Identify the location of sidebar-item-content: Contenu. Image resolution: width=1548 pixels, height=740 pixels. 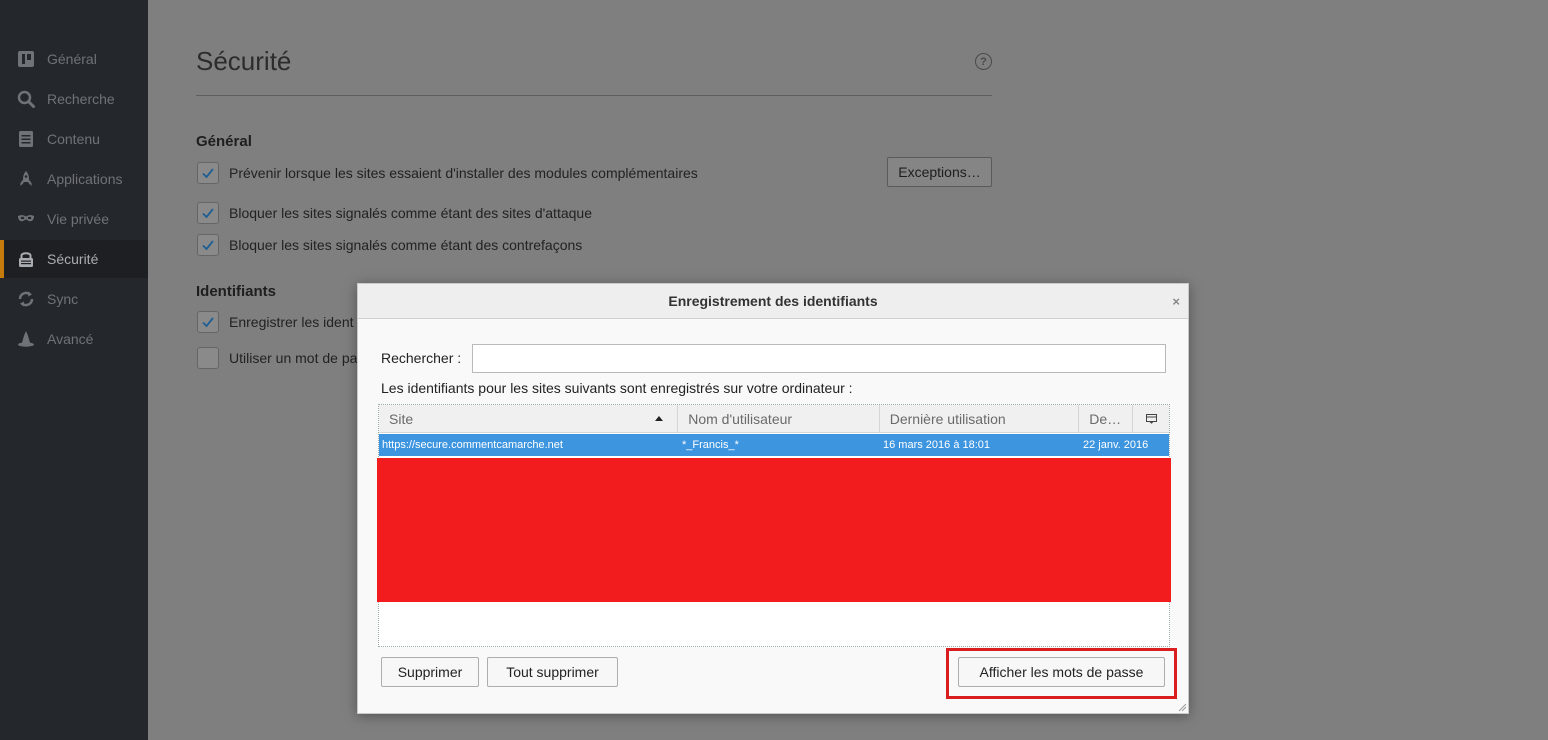
(74, 139).